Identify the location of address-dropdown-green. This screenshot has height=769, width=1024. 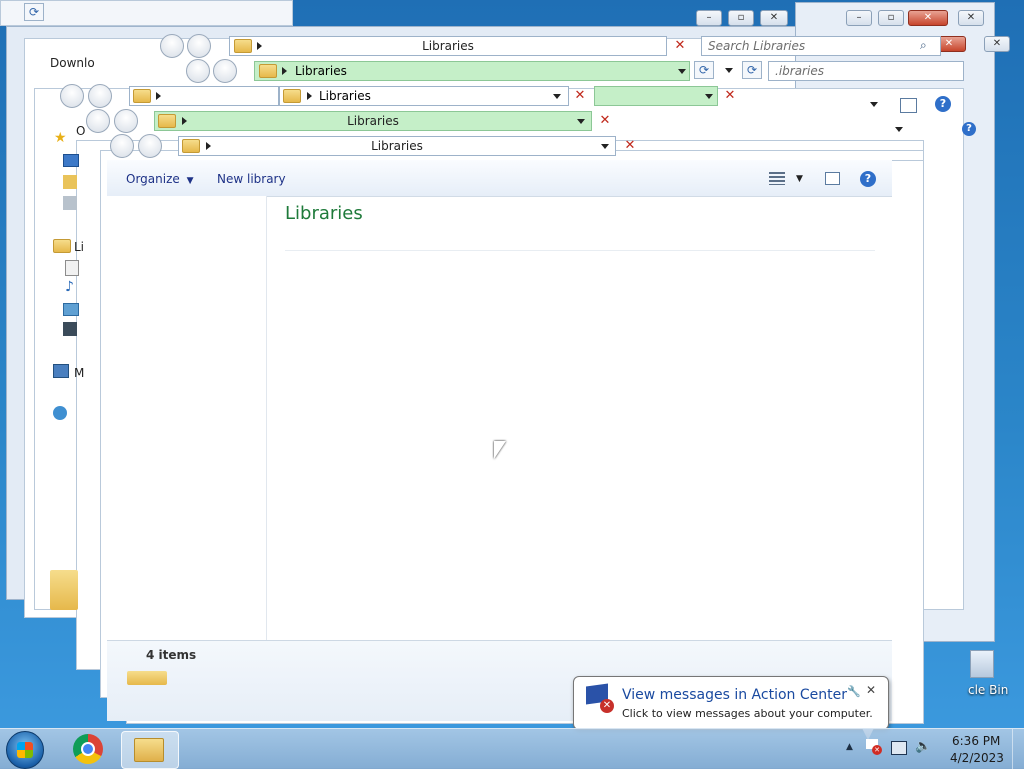
(656, 96).